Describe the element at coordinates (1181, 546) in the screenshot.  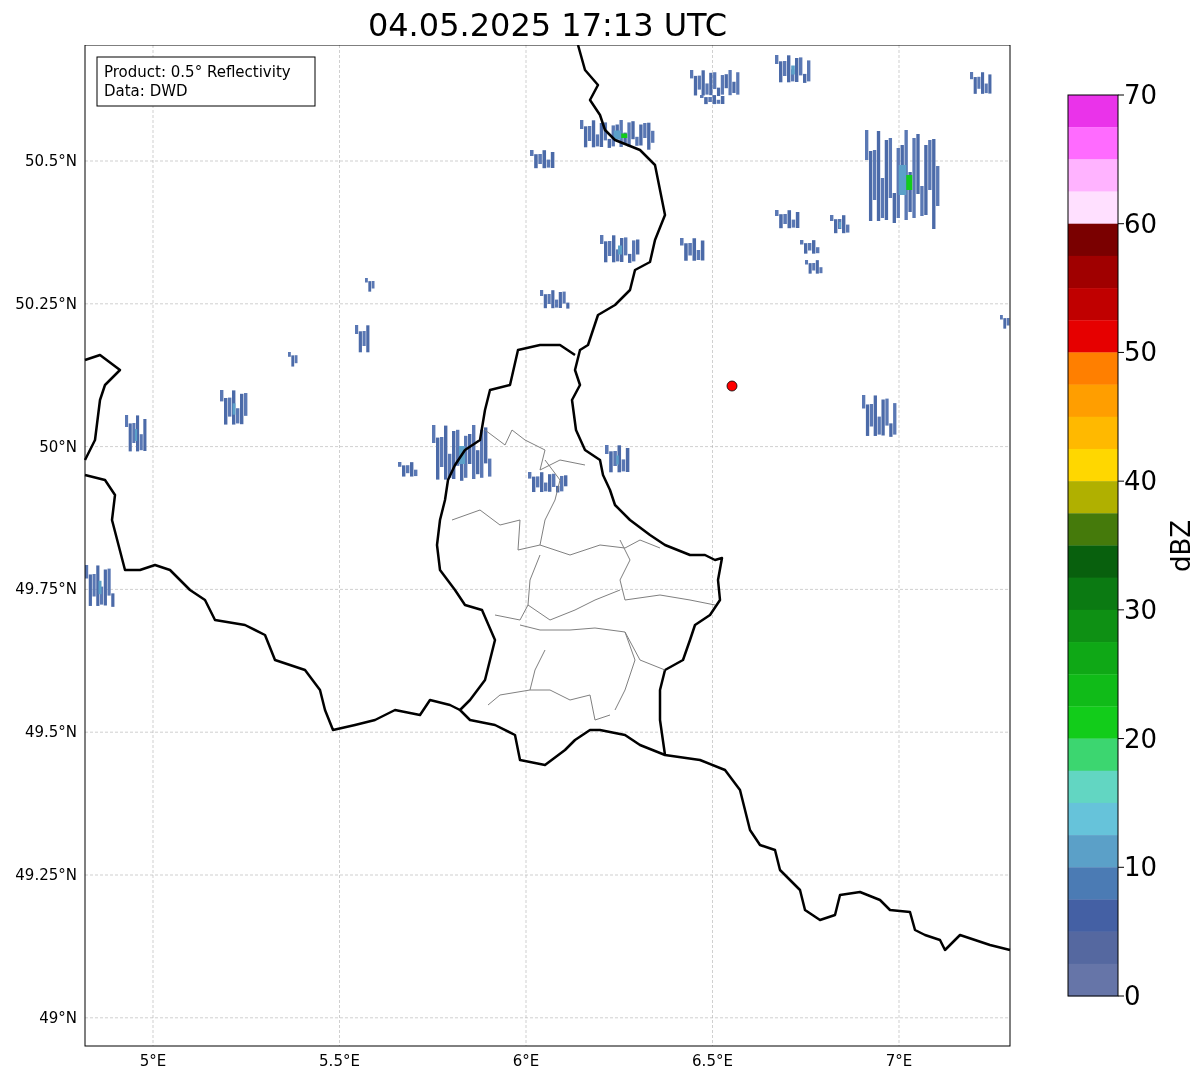
I see `colorbar-label: dBZ` at that location.